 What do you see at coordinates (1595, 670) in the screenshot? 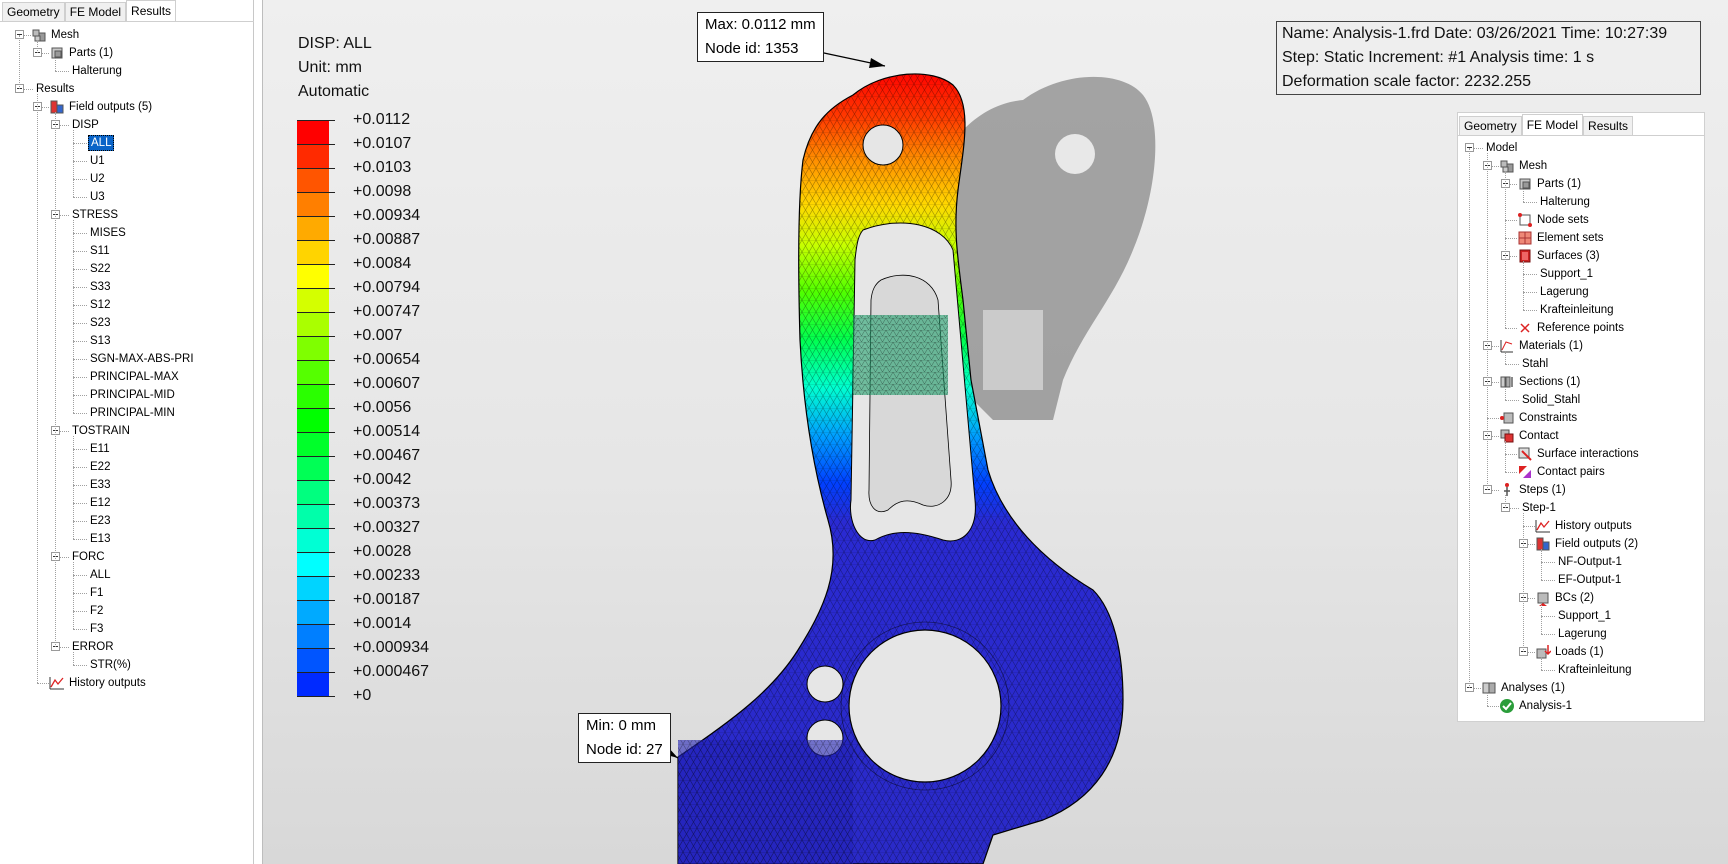
I see `tree-item-label: Krafteinleitung` at bounding box center [1595, 670].